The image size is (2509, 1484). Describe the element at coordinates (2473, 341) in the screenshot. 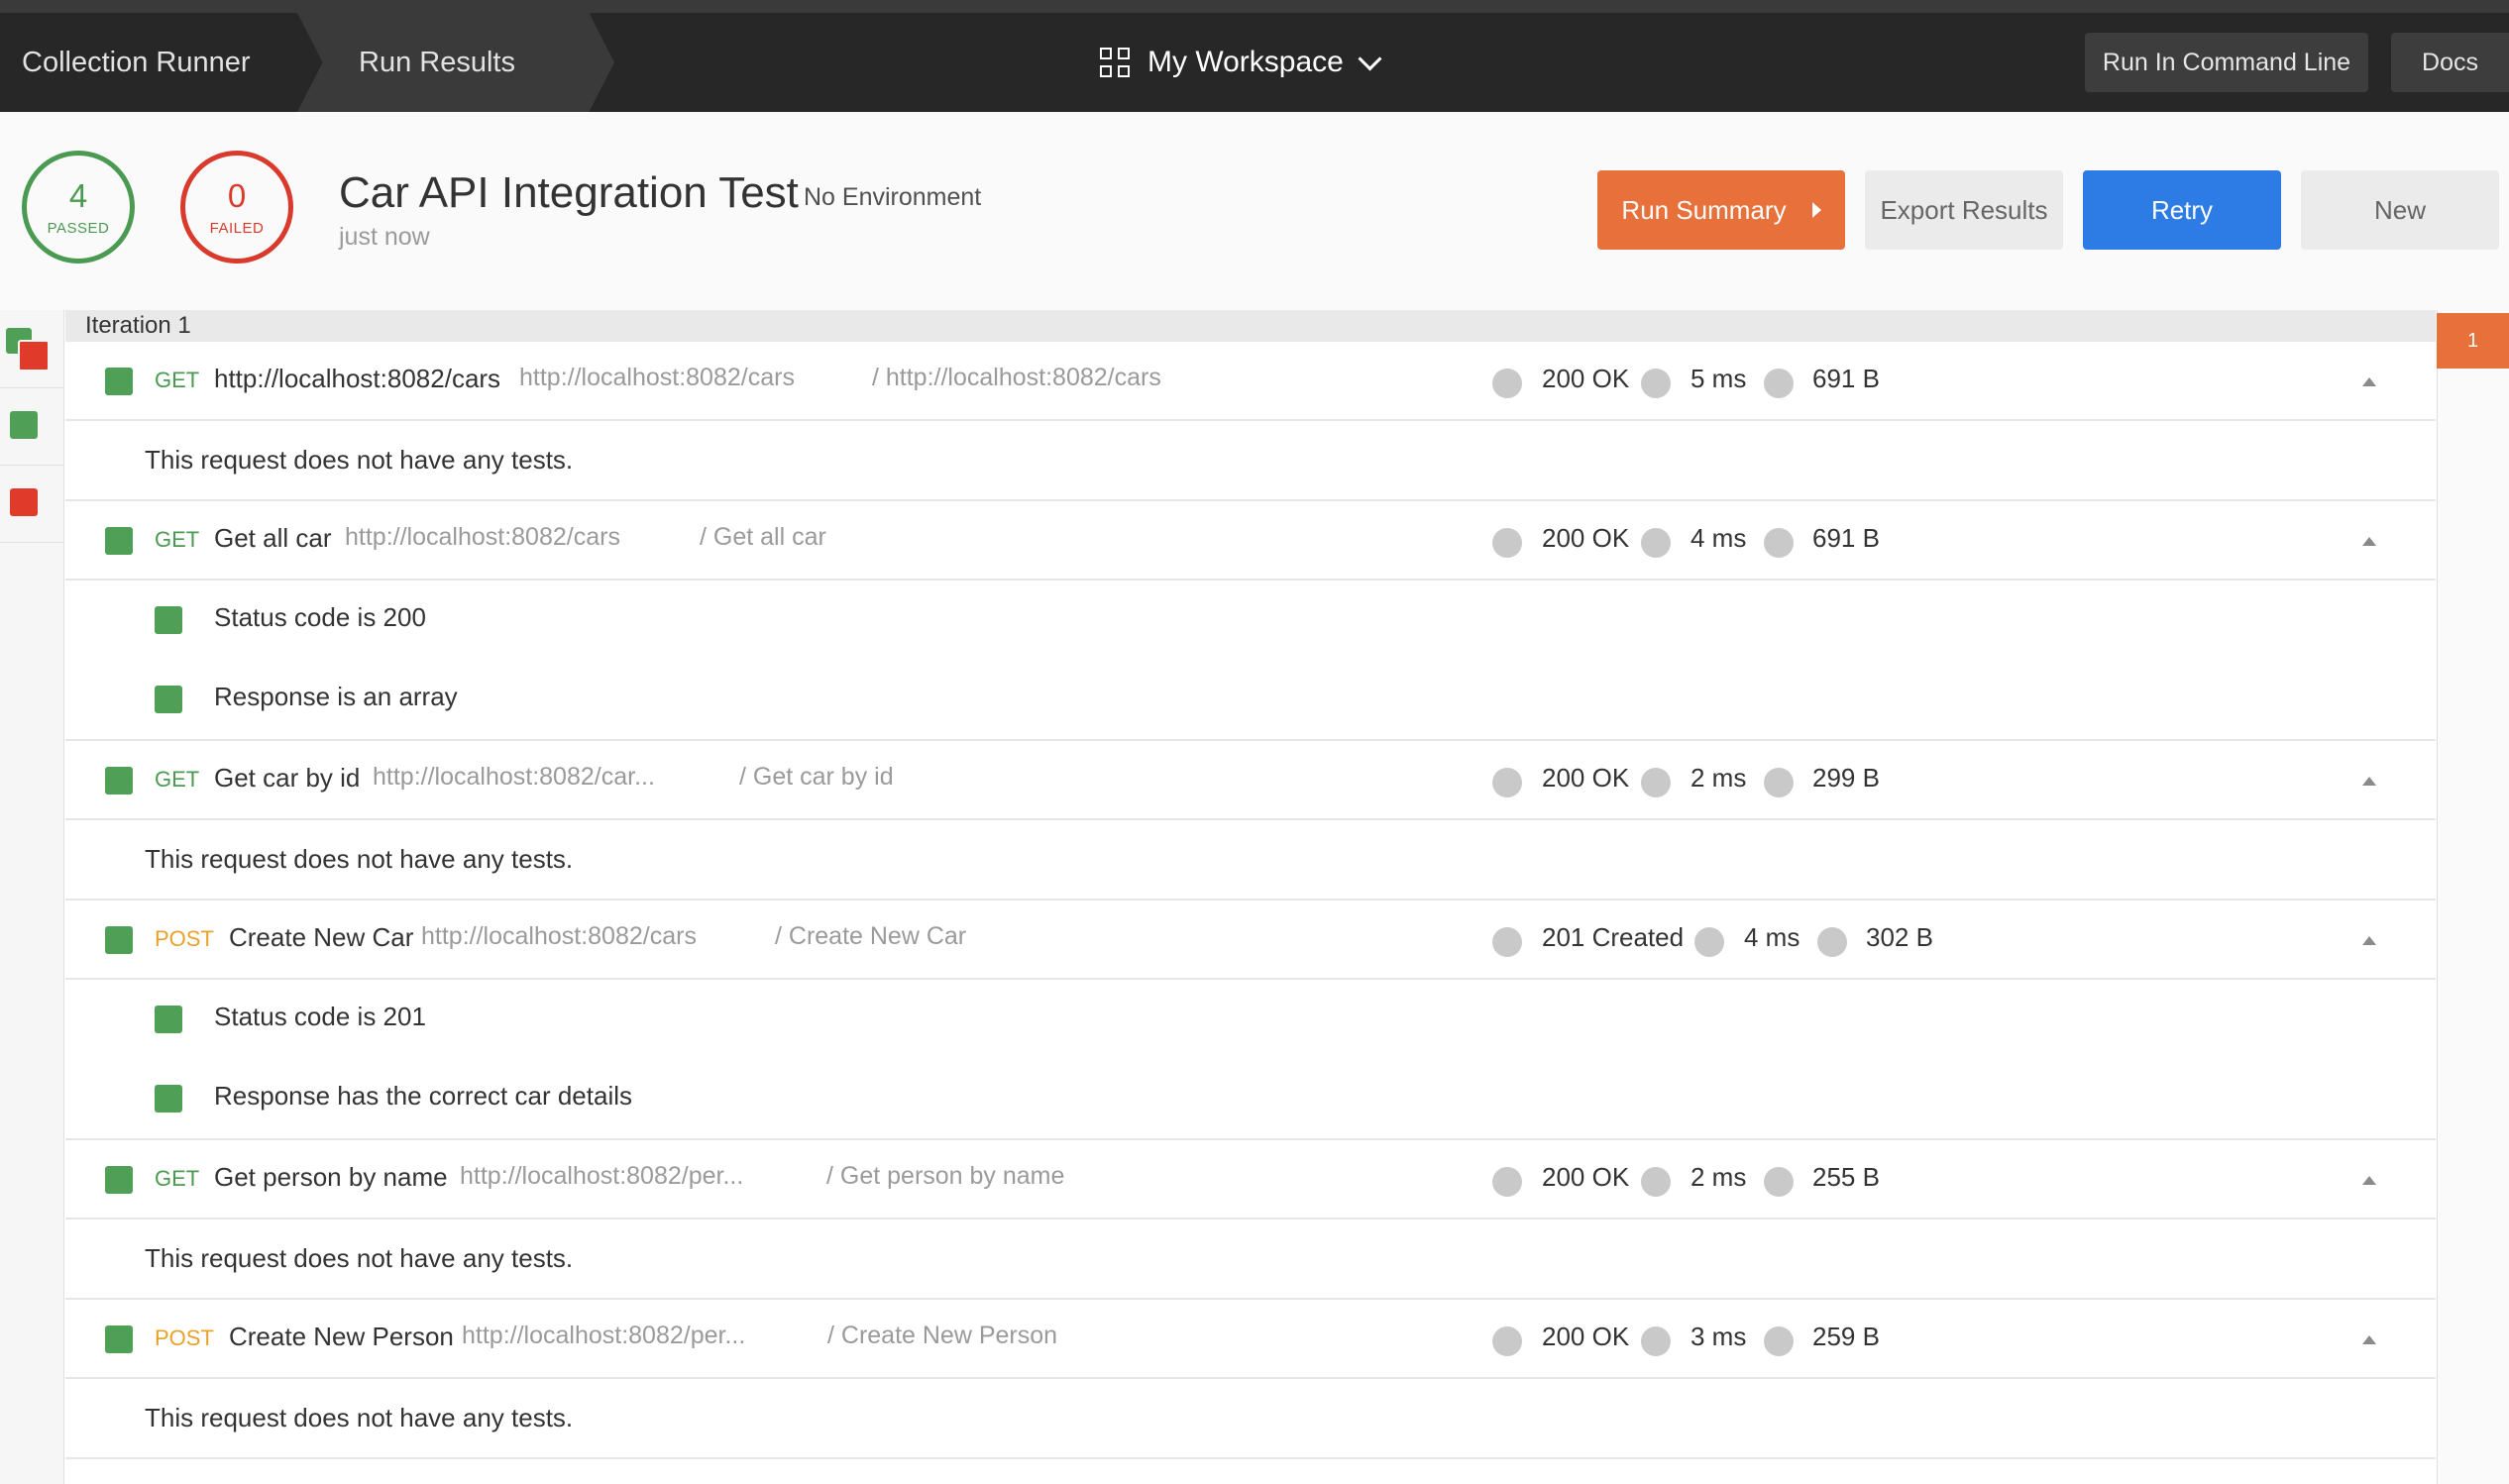

I see `iteration-badge: 1` at that location.